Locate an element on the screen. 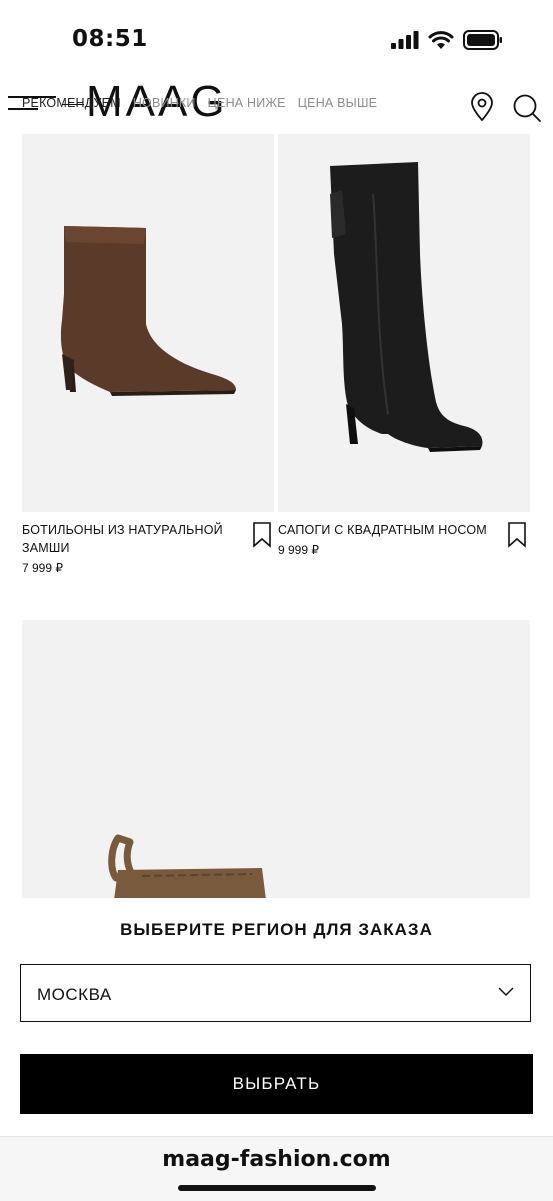  product-title: САПОГИ С КВАДРАТНЫМ НОСОМ is located at coordinates (388, 530).